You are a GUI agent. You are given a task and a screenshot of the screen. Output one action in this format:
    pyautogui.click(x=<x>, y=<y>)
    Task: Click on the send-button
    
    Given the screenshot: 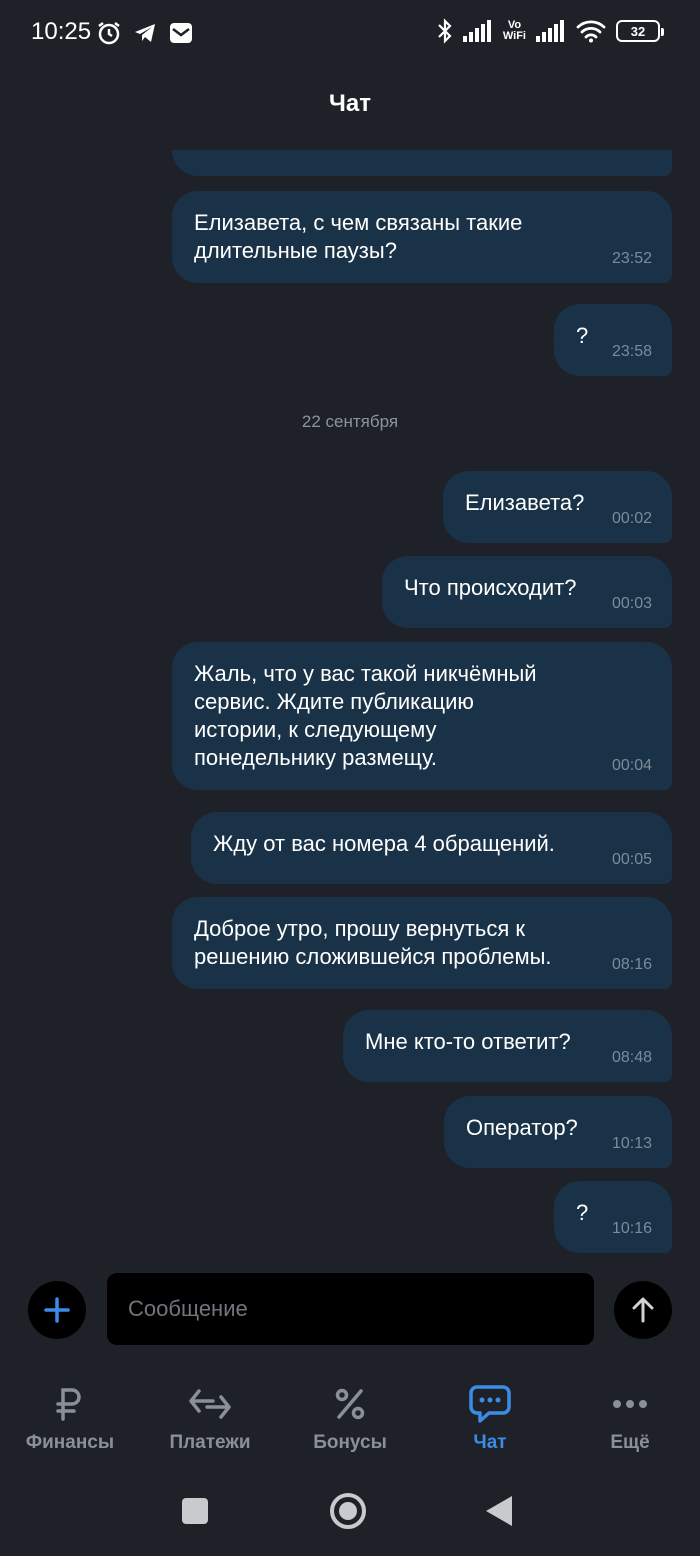 What is the action you would take?
    pyautogui.click(x=643, y=1310)
    